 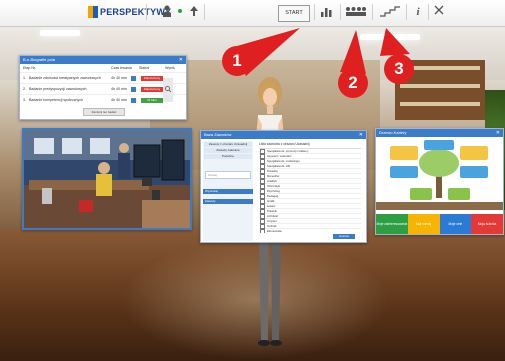 What do you see at coordinates (353, 83) in the screenshot?
I see `callout-2: 2` at bounding box center [353, 83].